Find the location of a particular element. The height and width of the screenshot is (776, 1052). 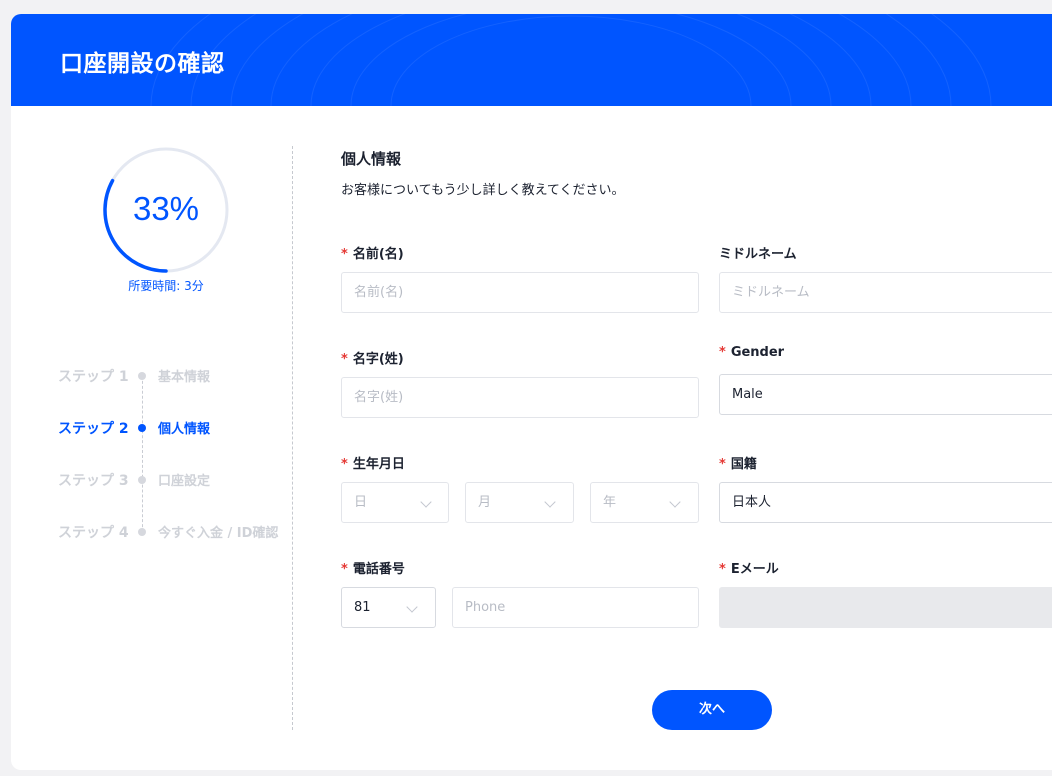

gender-value: Male is located at coordinates (747, 394).